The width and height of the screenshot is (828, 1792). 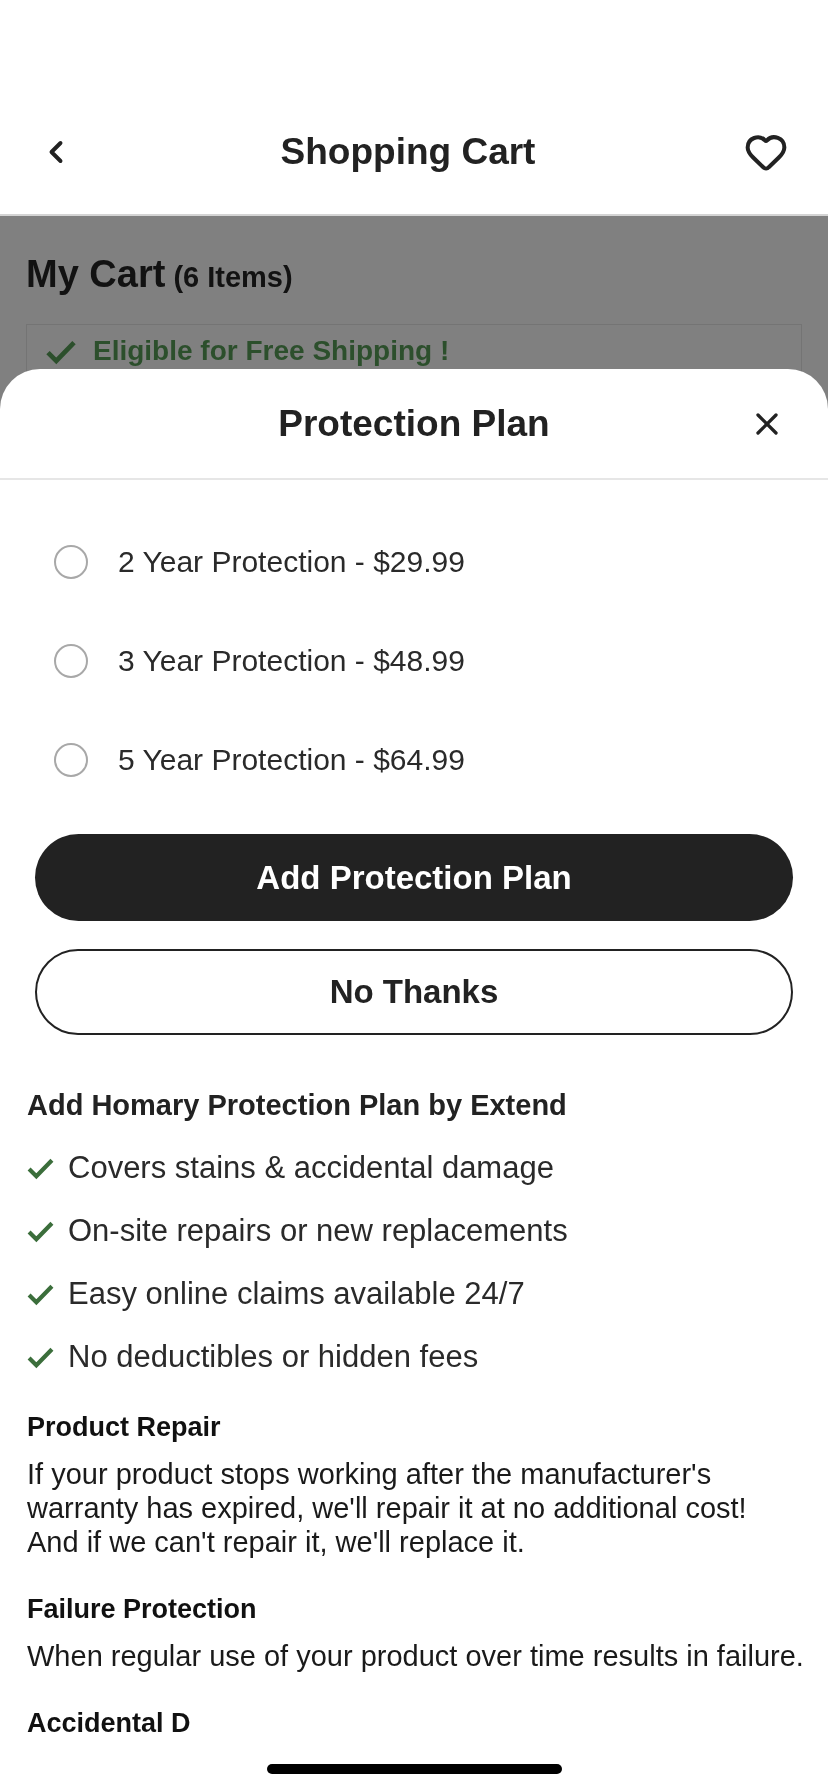 What do you see at coordinates (408, 152) in the screenshot?
I see `page-title: Shopping Cart` at bounding box center [408, 152].